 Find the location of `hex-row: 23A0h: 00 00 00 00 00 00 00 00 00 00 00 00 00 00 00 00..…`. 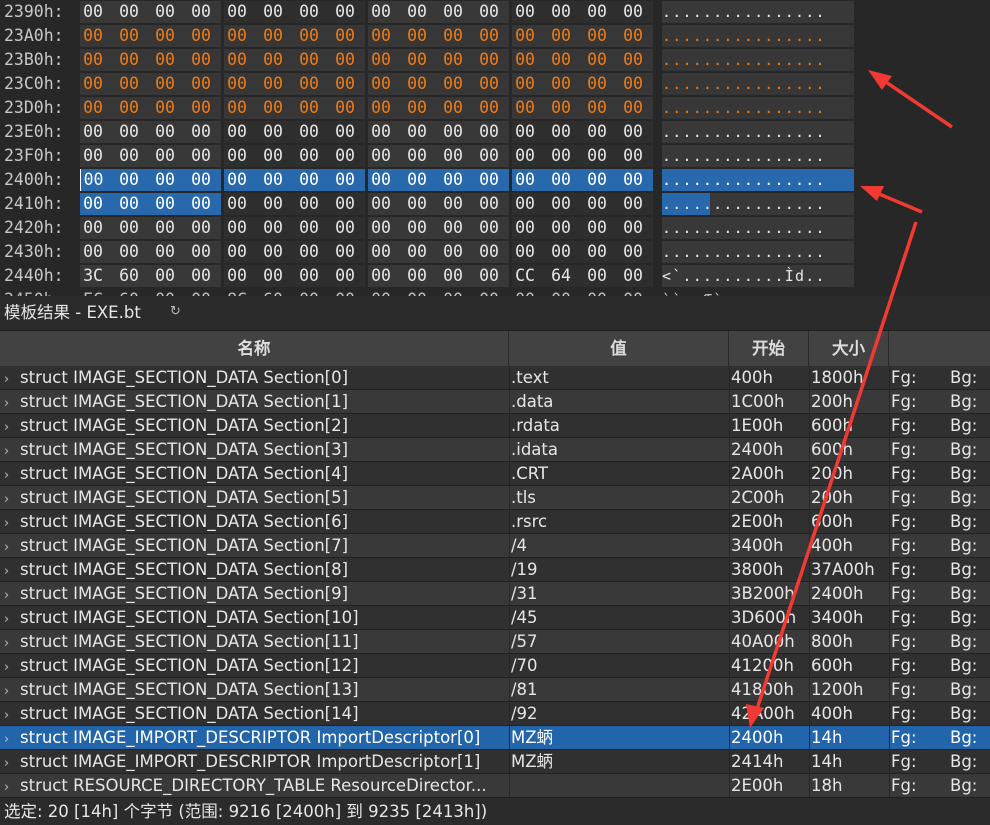

hex-row: 23A0h: 00 00 00 00 00 00 00 00 00 00 00 00 00 00 00 00..… is located at coordinates (495, 36).